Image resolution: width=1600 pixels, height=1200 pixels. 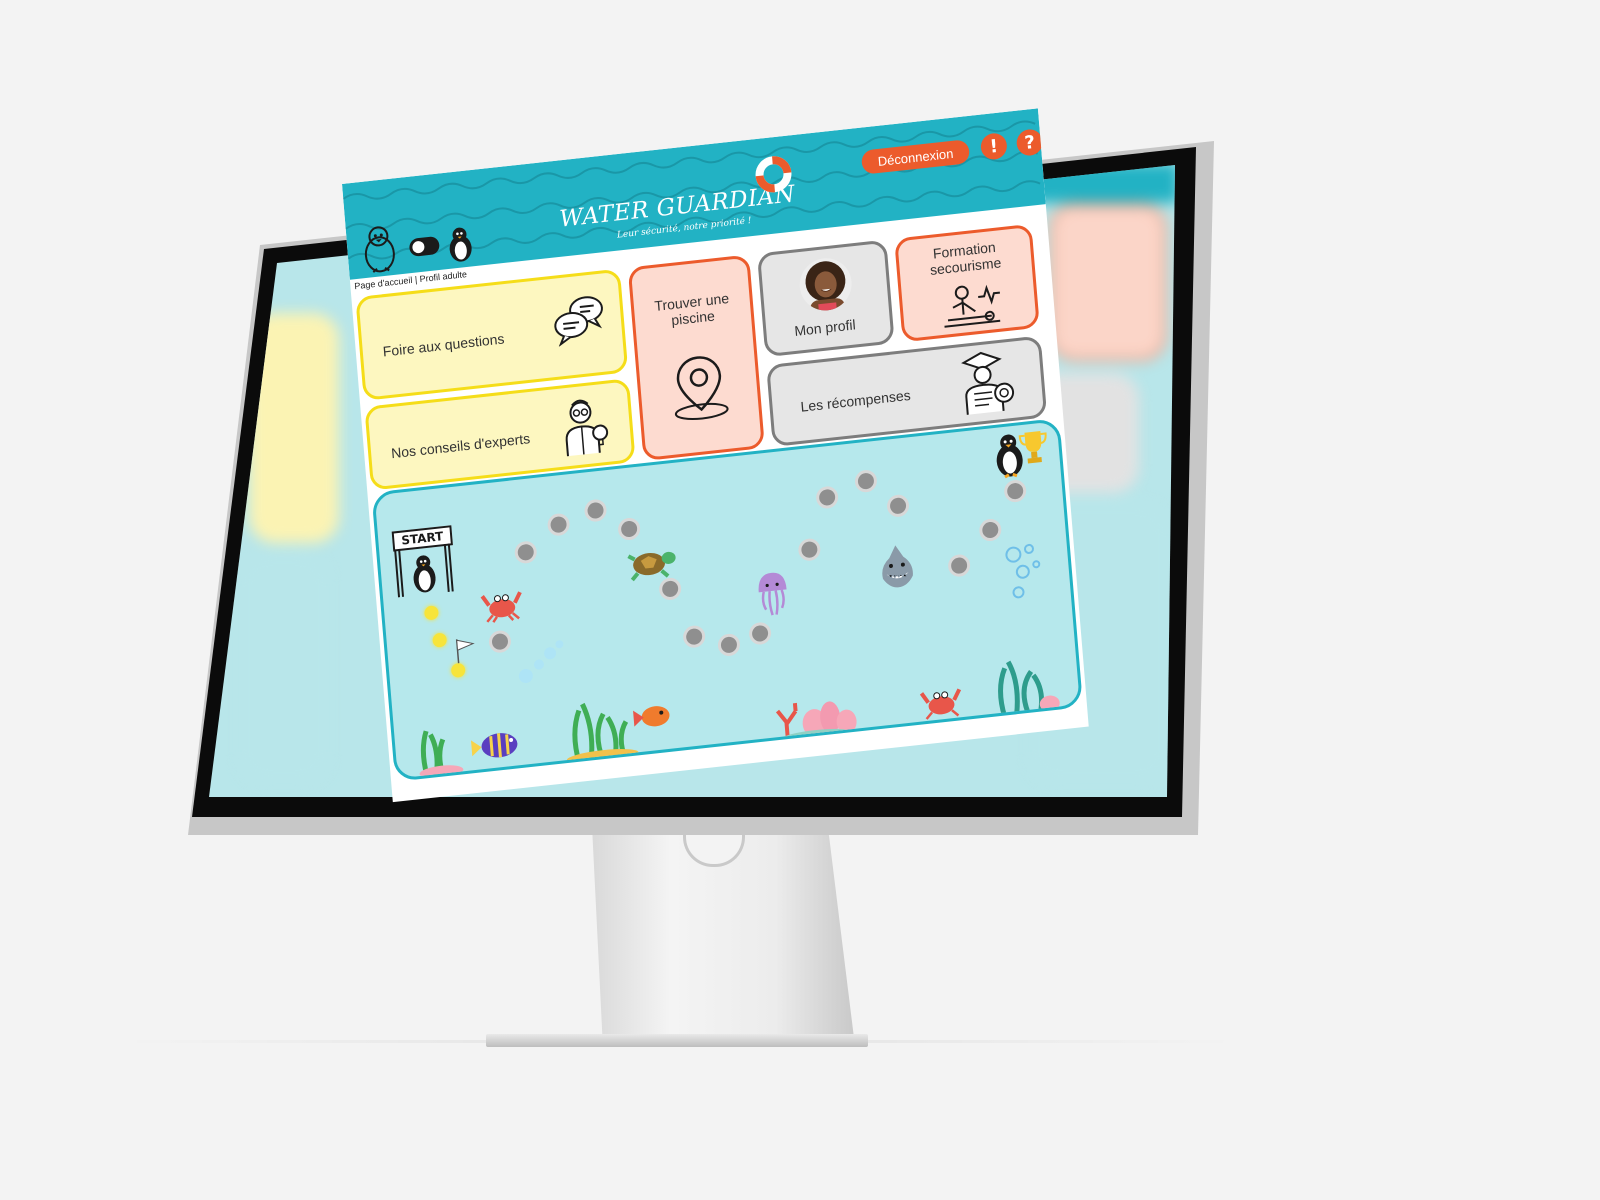 What do you see at coordinates (855, 400) in the screenshot?
I see `rewards-label: Les récompenses` at bounding box center [855, 400].